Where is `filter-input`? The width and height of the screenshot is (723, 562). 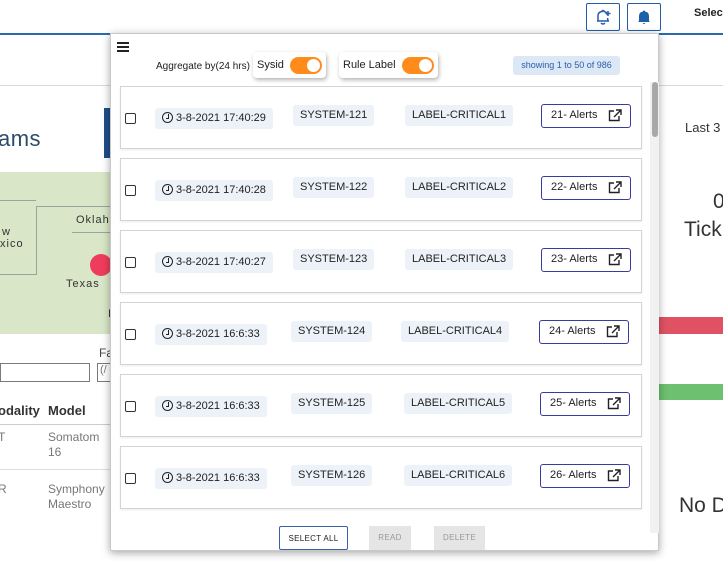 filter-input is located at coordinates (45, 372).